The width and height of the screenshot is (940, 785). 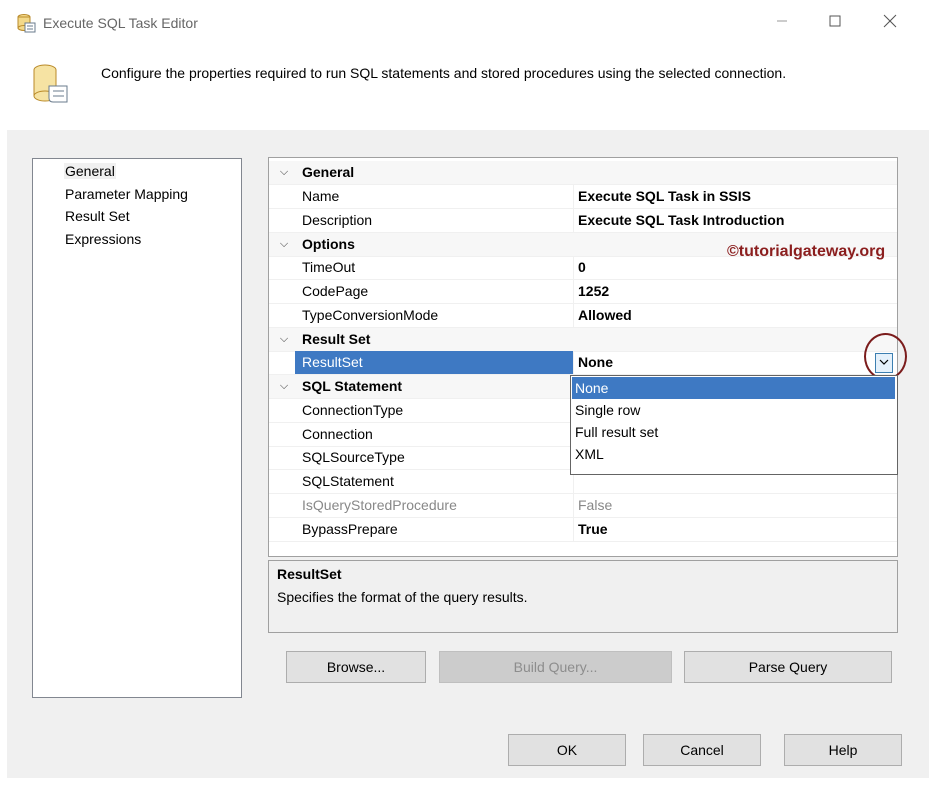 What do you see at coordinates (434, 196) in the screenshot?
I see `property-name: Name` at bounding box center [434, 196].